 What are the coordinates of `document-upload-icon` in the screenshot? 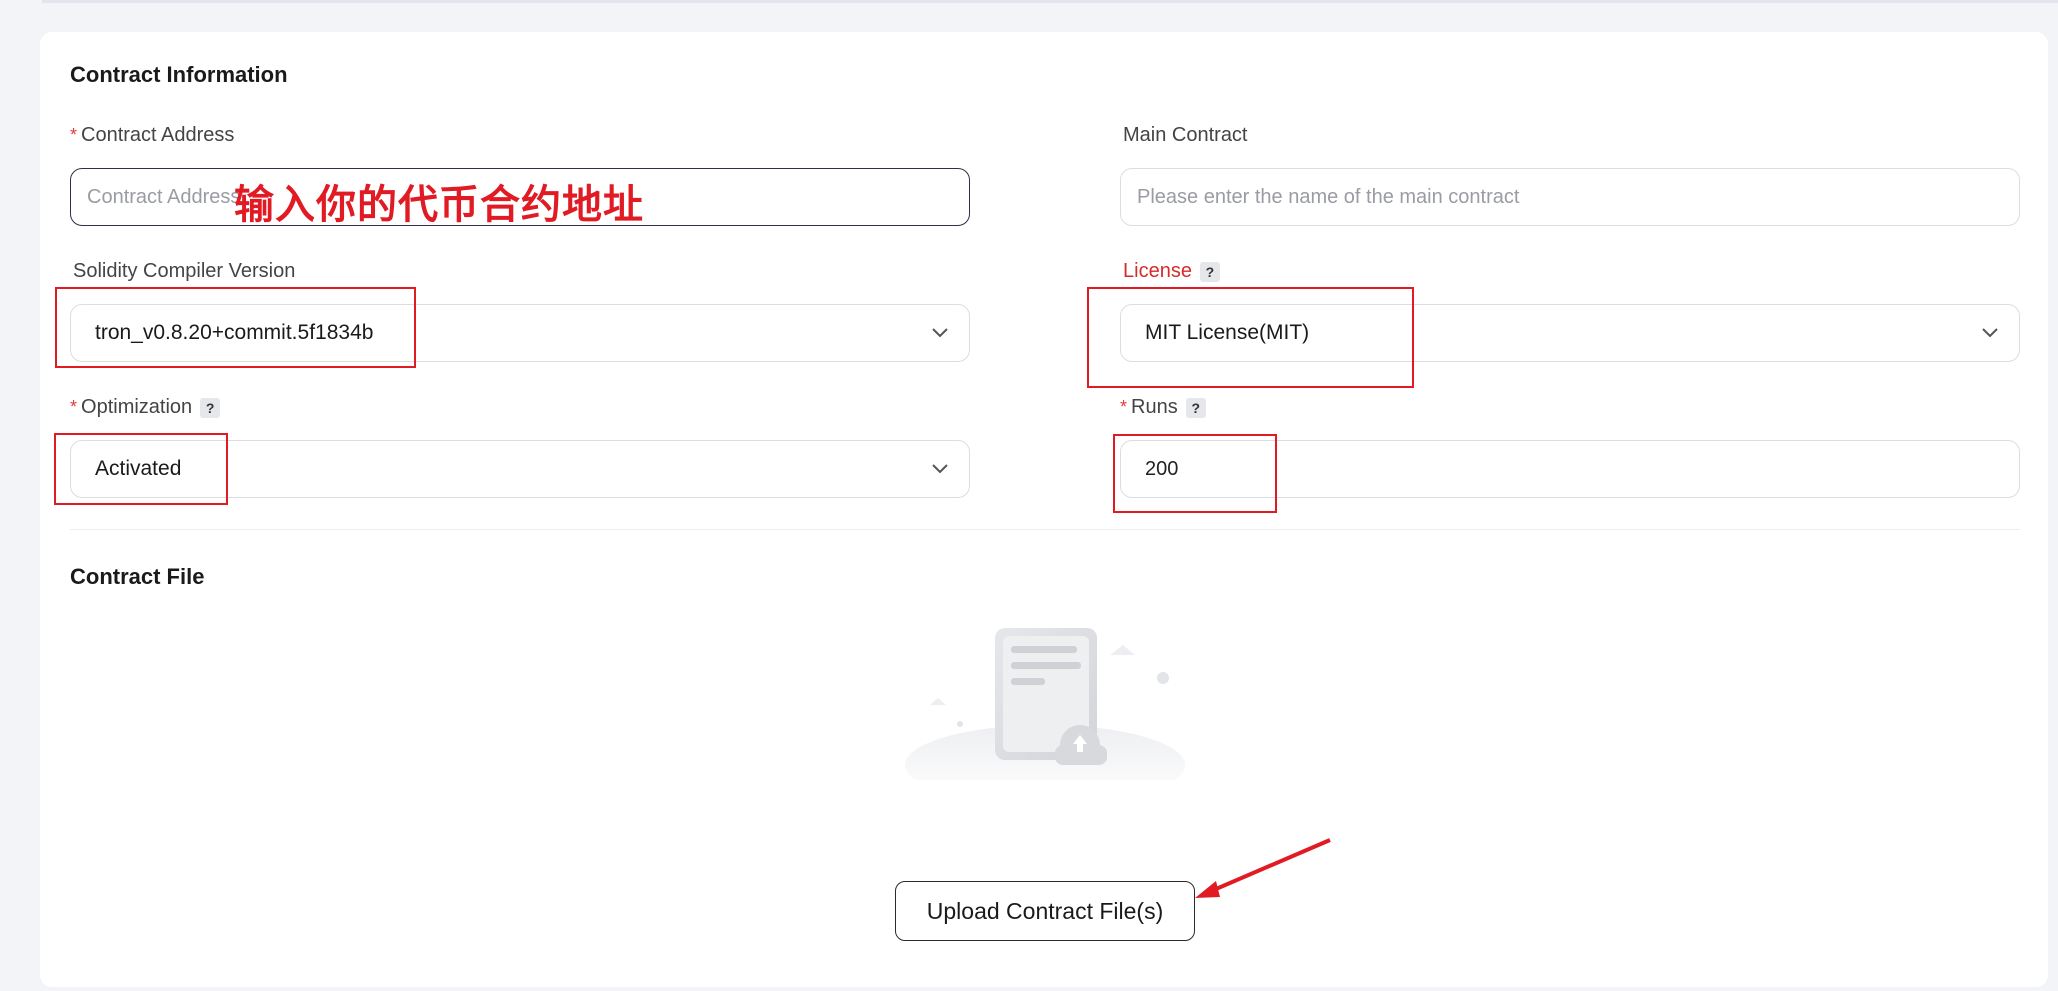 It's located at (1045, 712).